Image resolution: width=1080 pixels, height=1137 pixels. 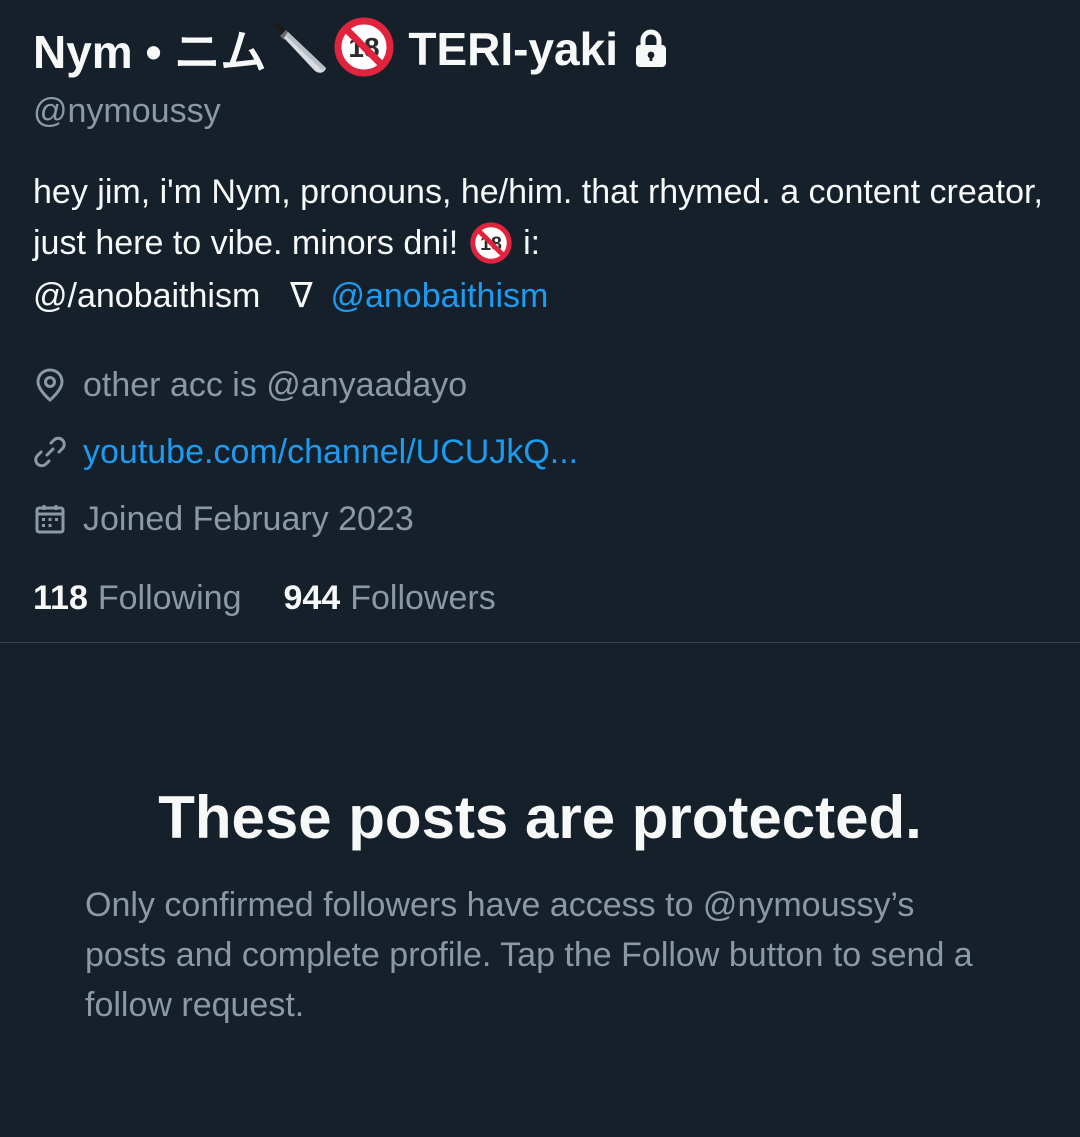 I want to click on location-pin-icon, so click(x=50, y=385).